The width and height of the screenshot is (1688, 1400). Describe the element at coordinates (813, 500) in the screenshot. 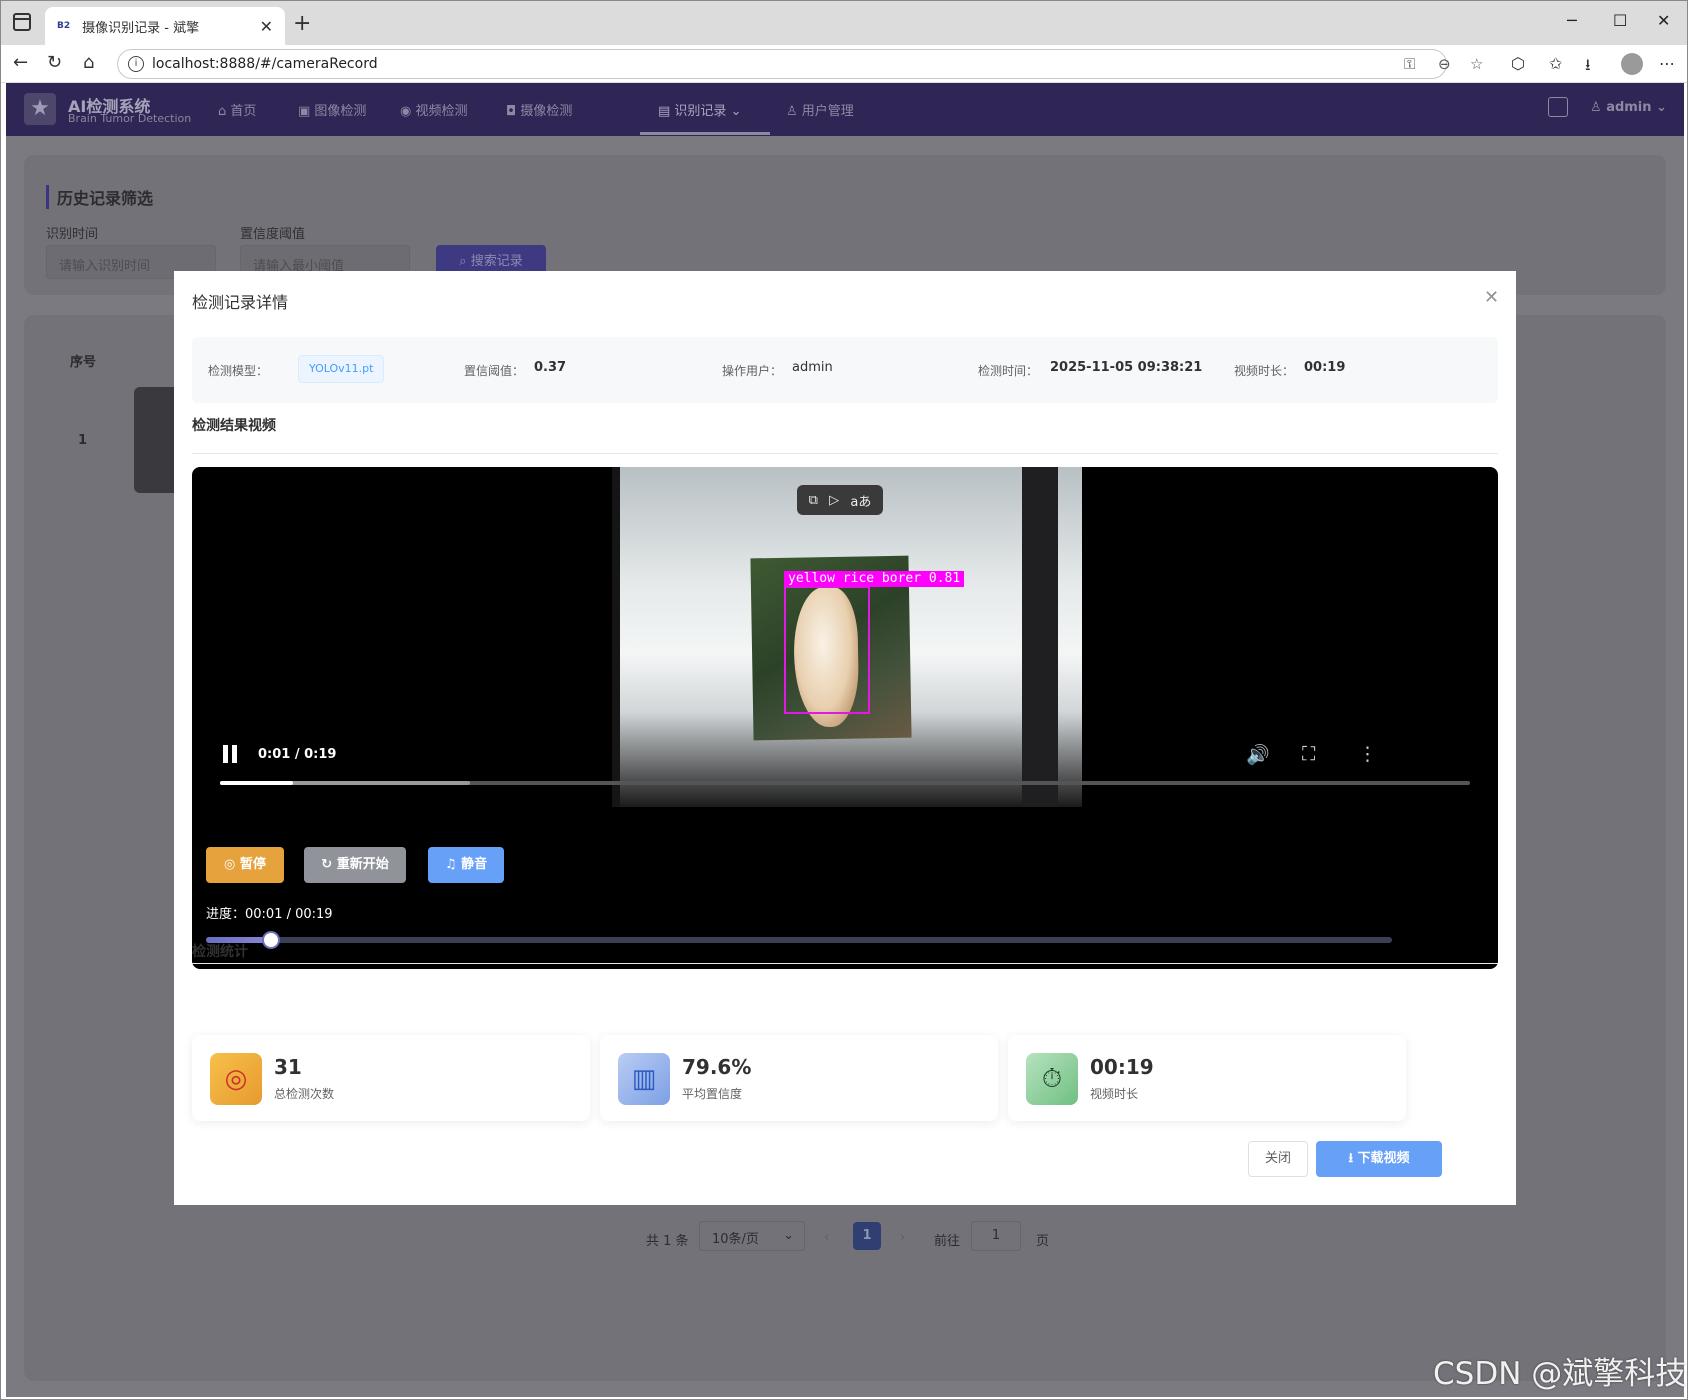

I see `picture-in-picture-icon: ⧉` at that location.